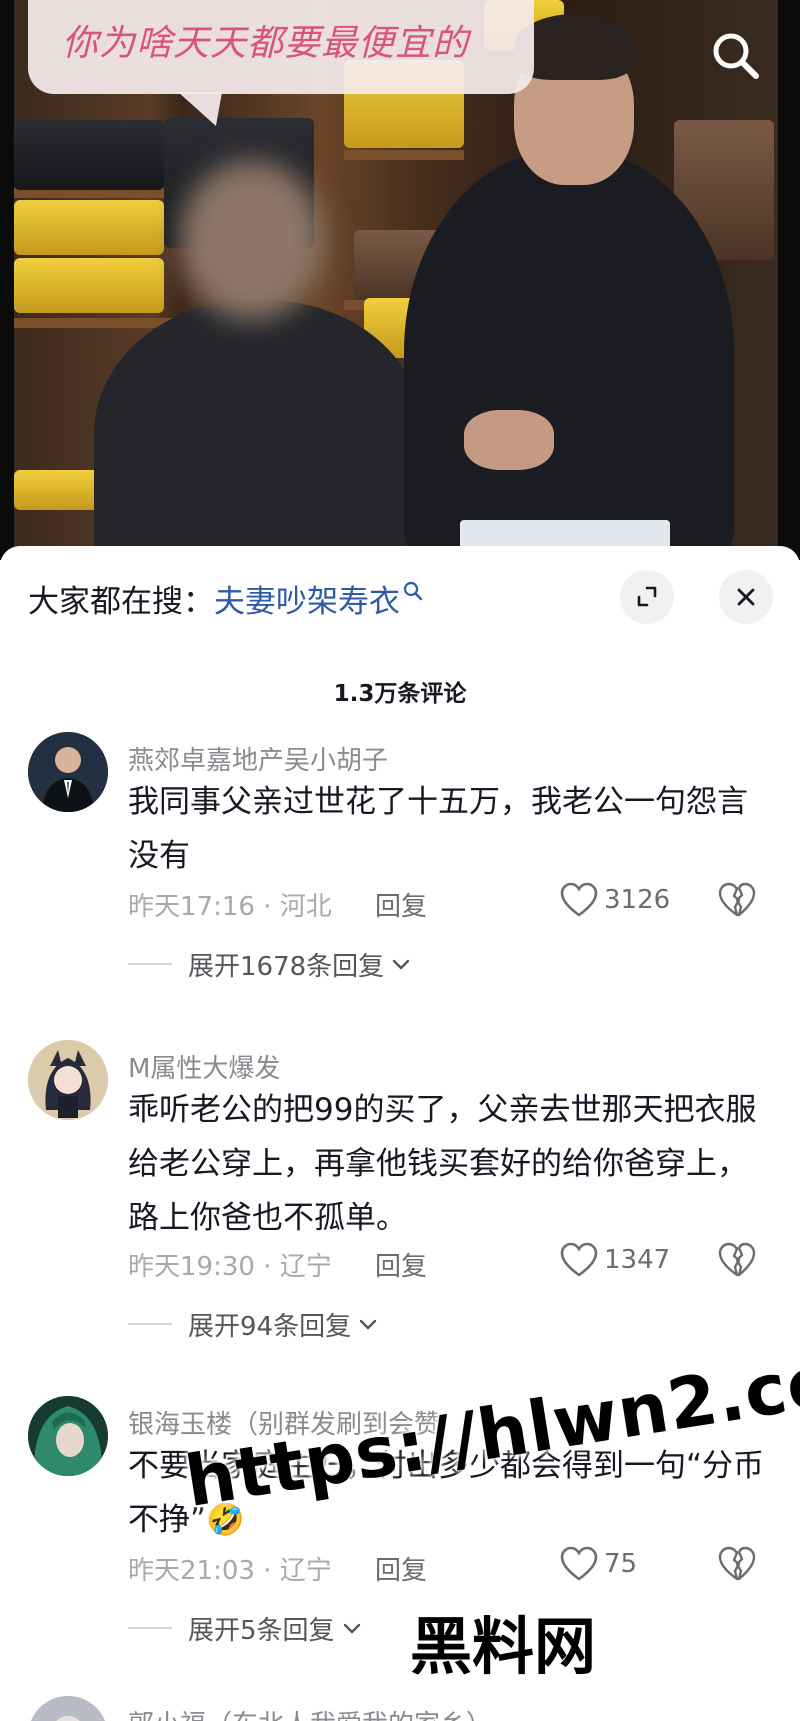  I want to click on expand-sheet-button, so click(647, 597).